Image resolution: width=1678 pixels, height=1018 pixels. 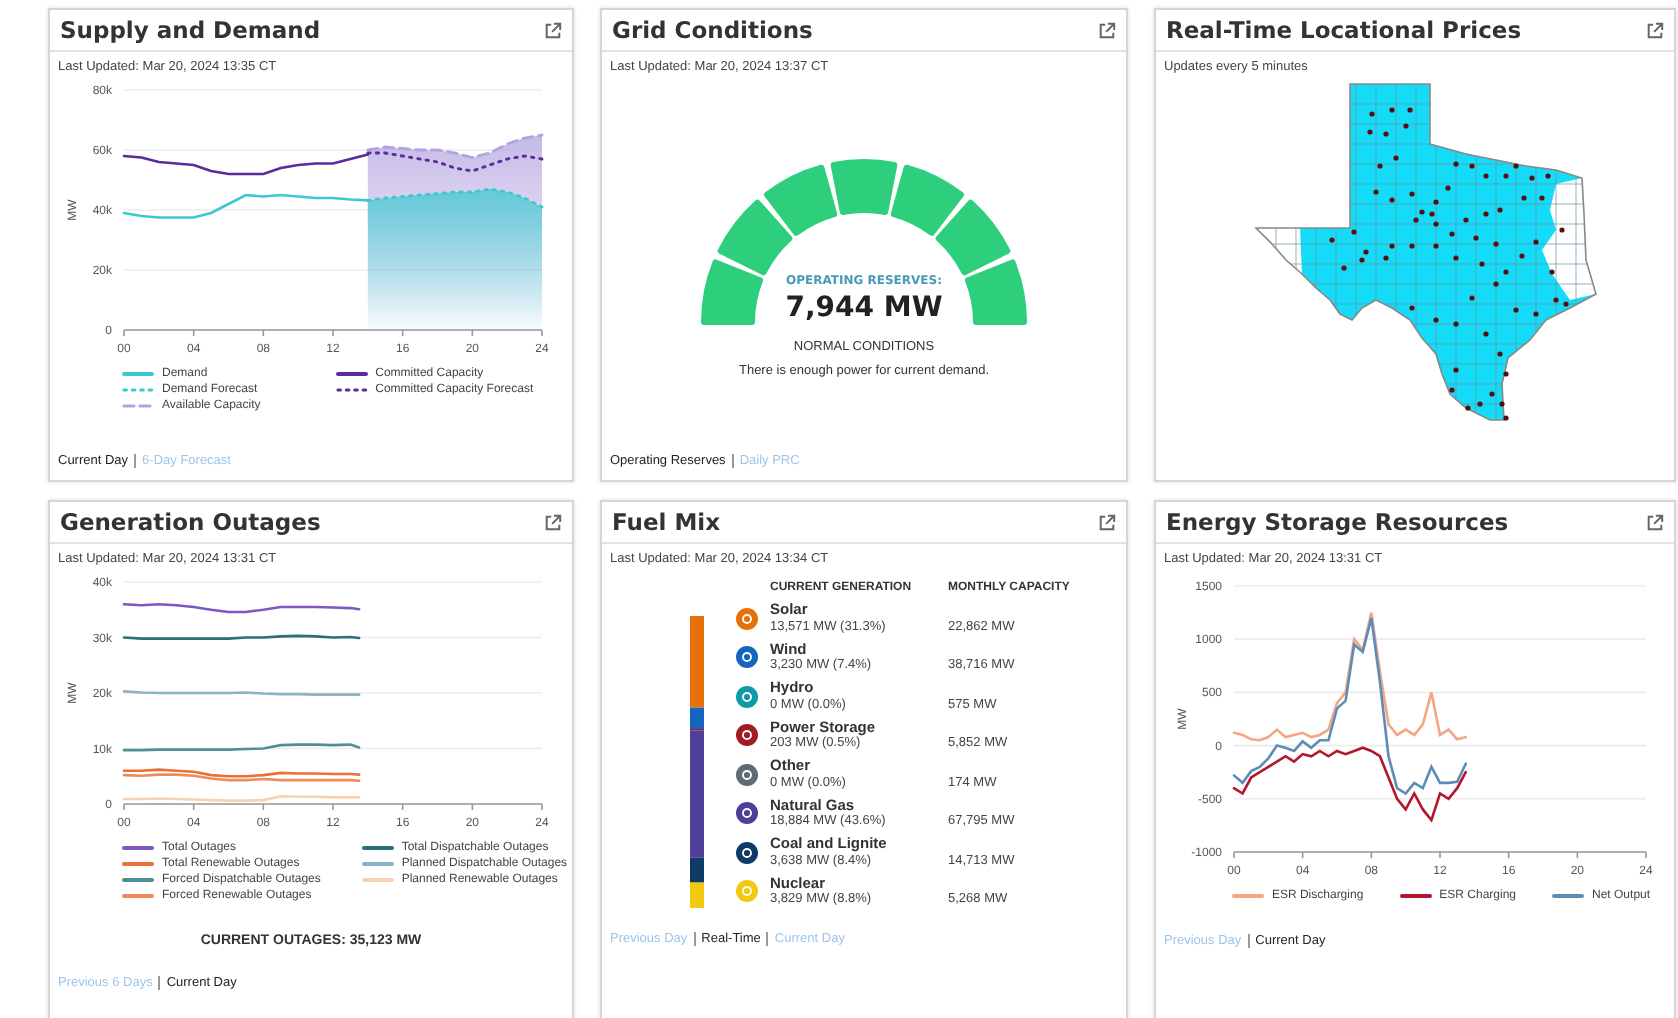 What do you see at coordinates (666, 522) in the screenshot?
I see `panel-title: Fuel Mix` at bounding box center [666, 522].